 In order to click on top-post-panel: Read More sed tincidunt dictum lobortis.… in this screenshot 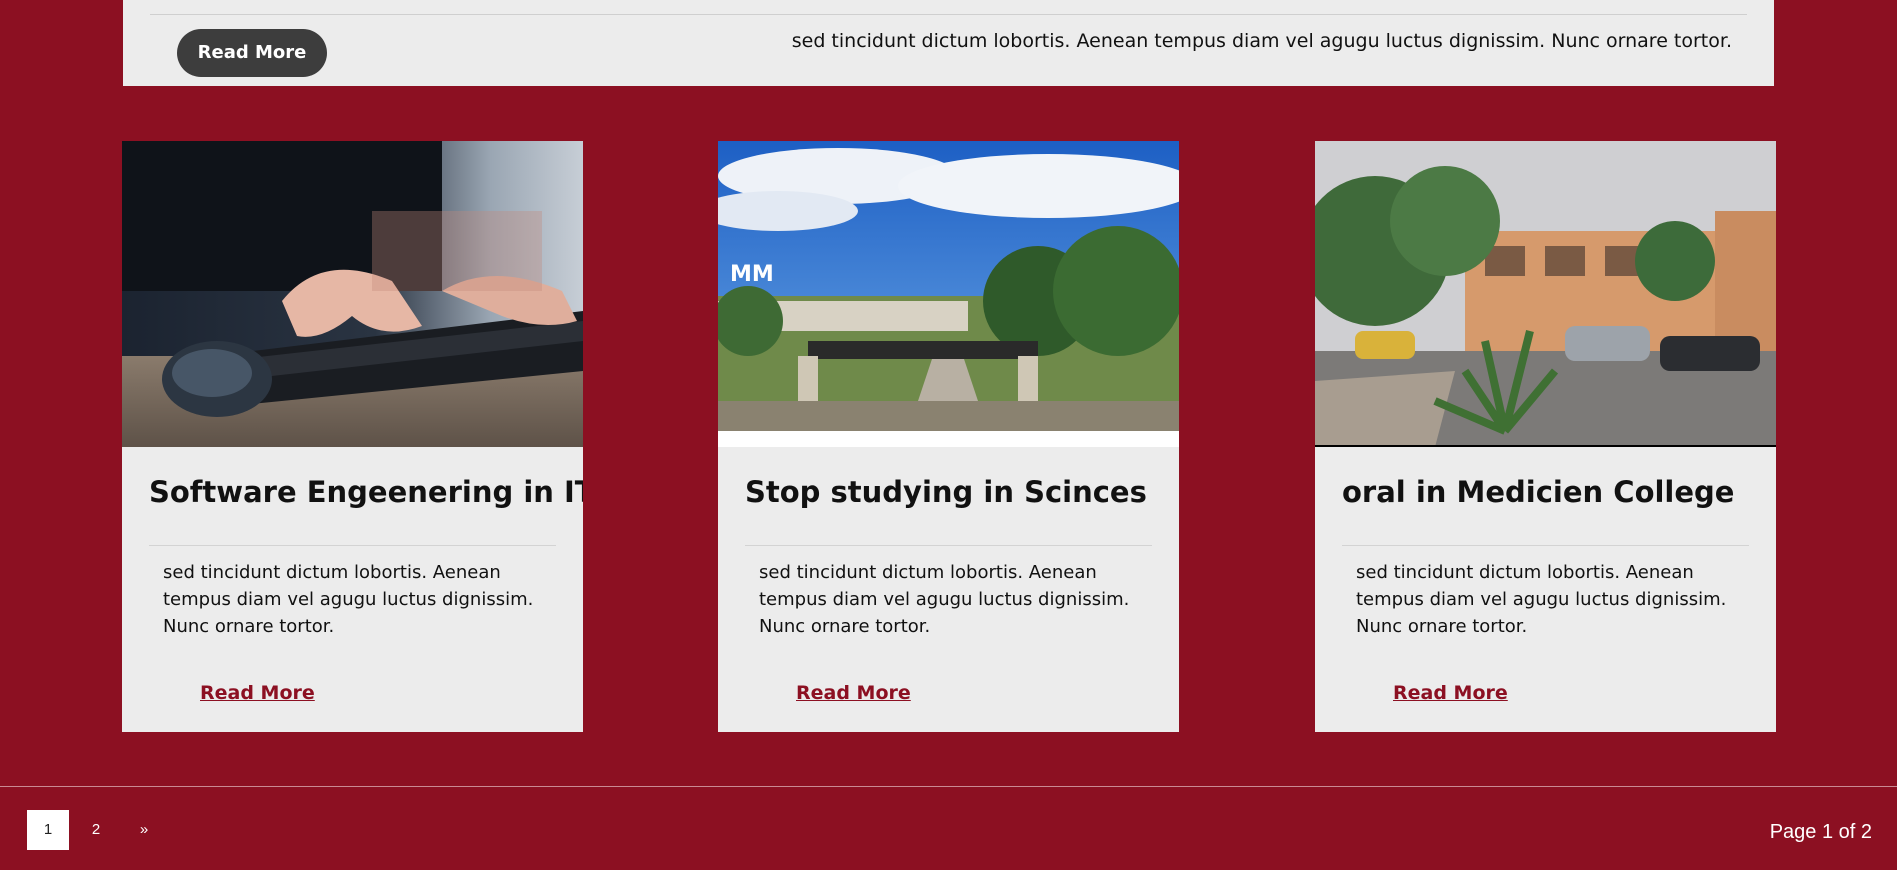, I will do `click(948, 43)`.